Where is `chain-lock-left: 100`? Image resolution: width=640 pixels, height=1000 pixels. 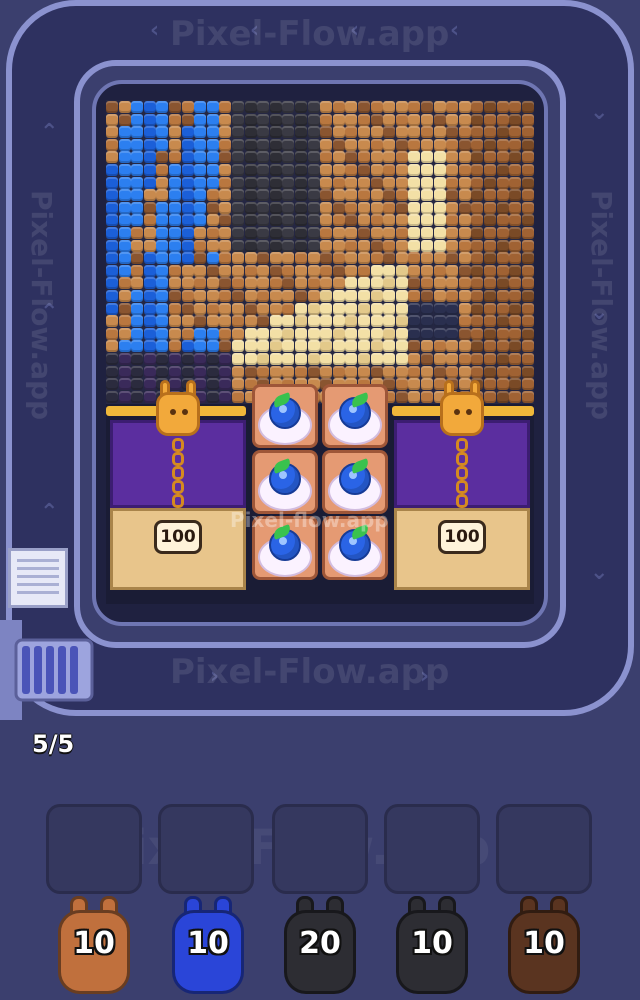
chain-lock-left: 100 is located at coordinates (178, 480).